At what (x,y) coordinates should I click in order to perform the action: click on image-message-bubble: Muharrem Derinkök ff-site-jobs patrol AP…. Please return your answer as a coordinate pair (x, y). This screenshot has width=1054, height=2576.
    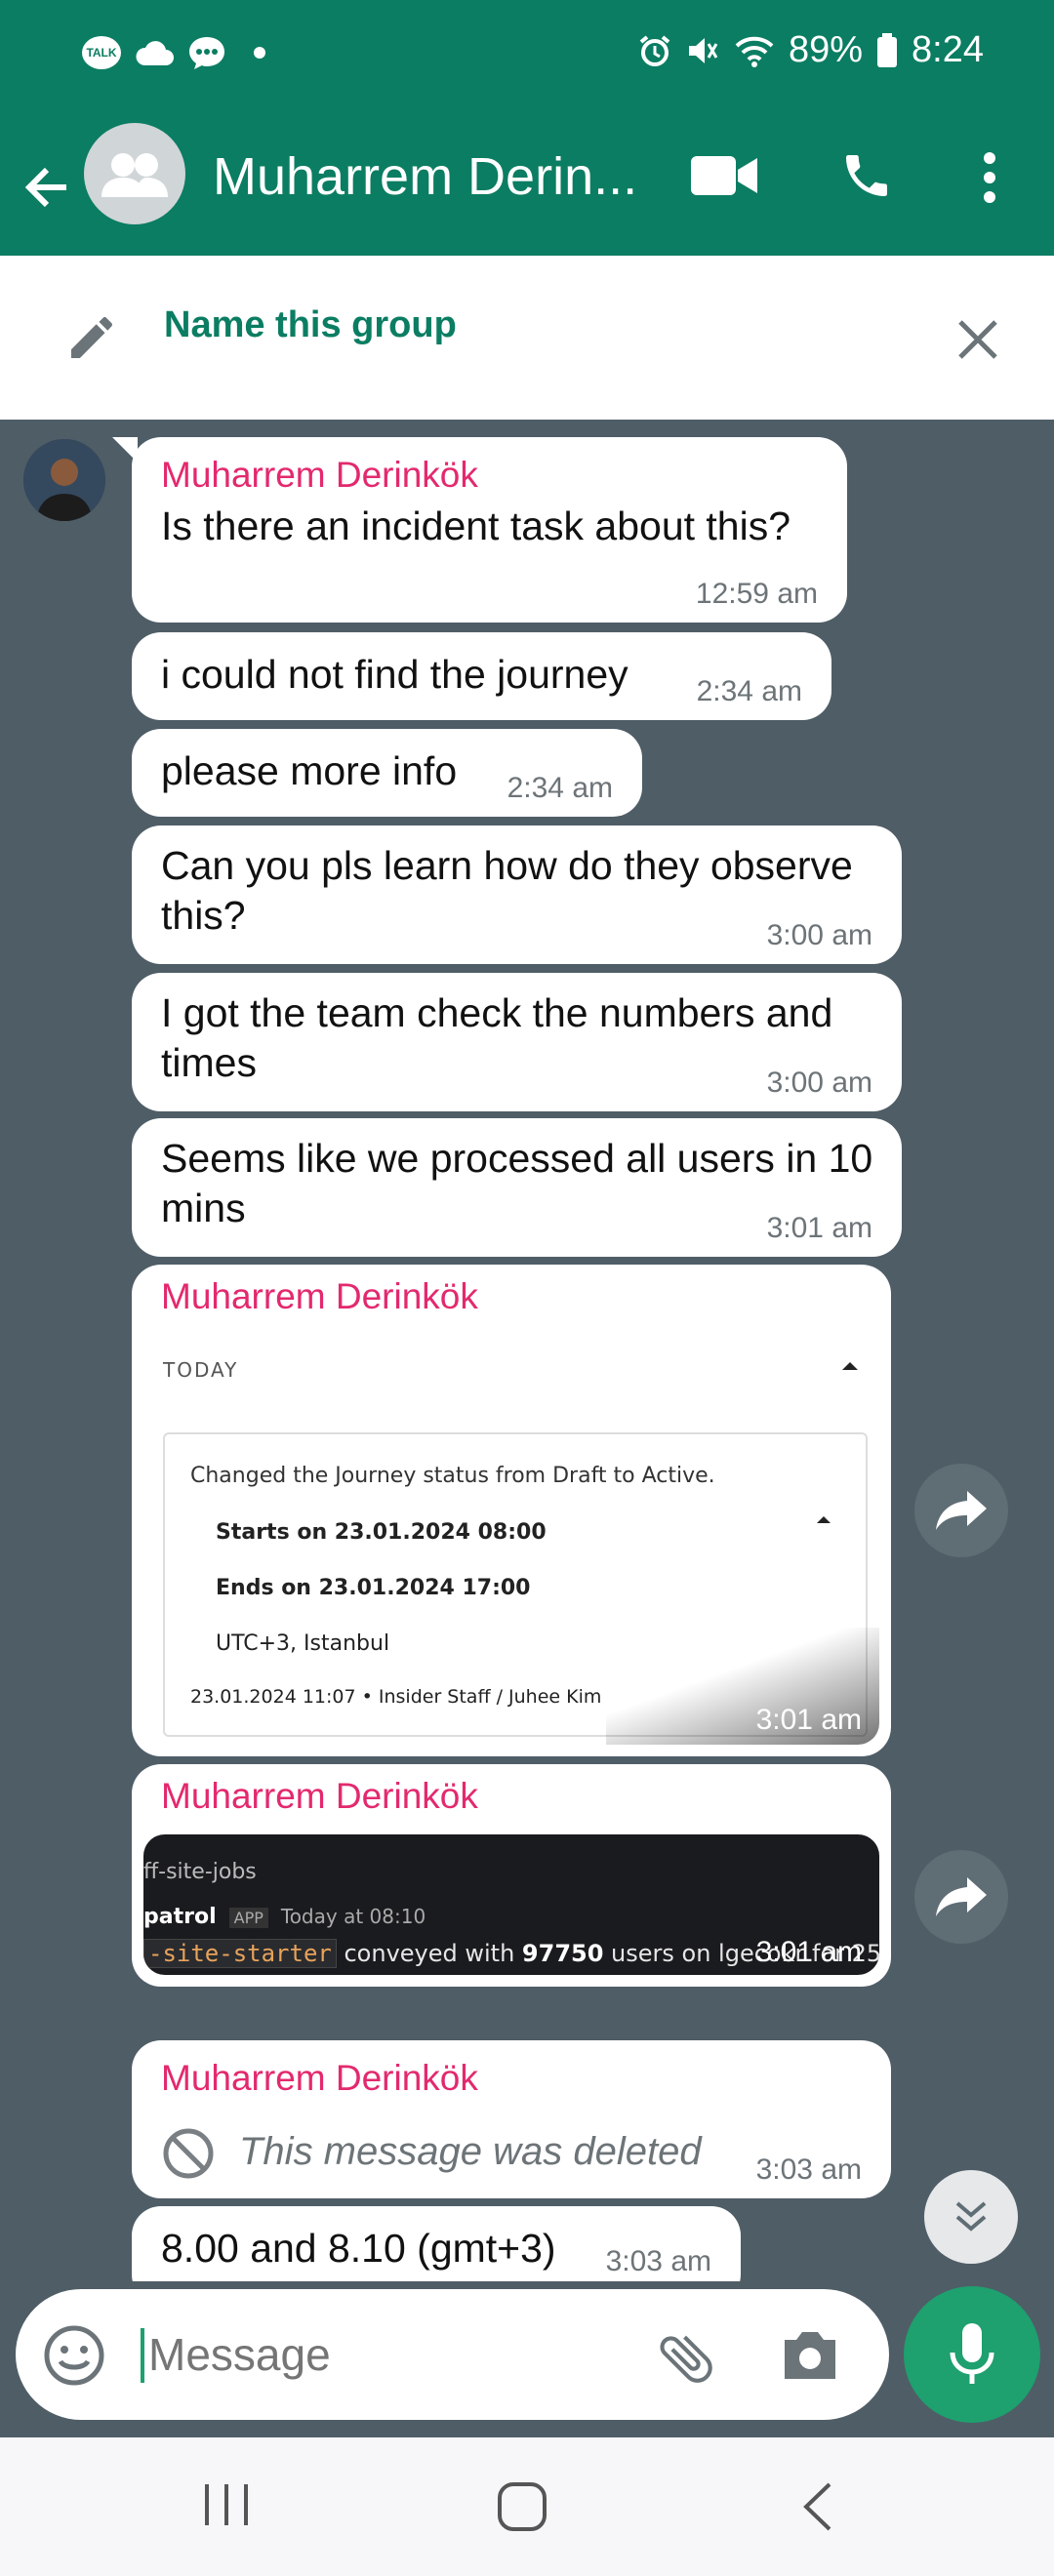
    Looking at the image, I should click on (512, 1875).